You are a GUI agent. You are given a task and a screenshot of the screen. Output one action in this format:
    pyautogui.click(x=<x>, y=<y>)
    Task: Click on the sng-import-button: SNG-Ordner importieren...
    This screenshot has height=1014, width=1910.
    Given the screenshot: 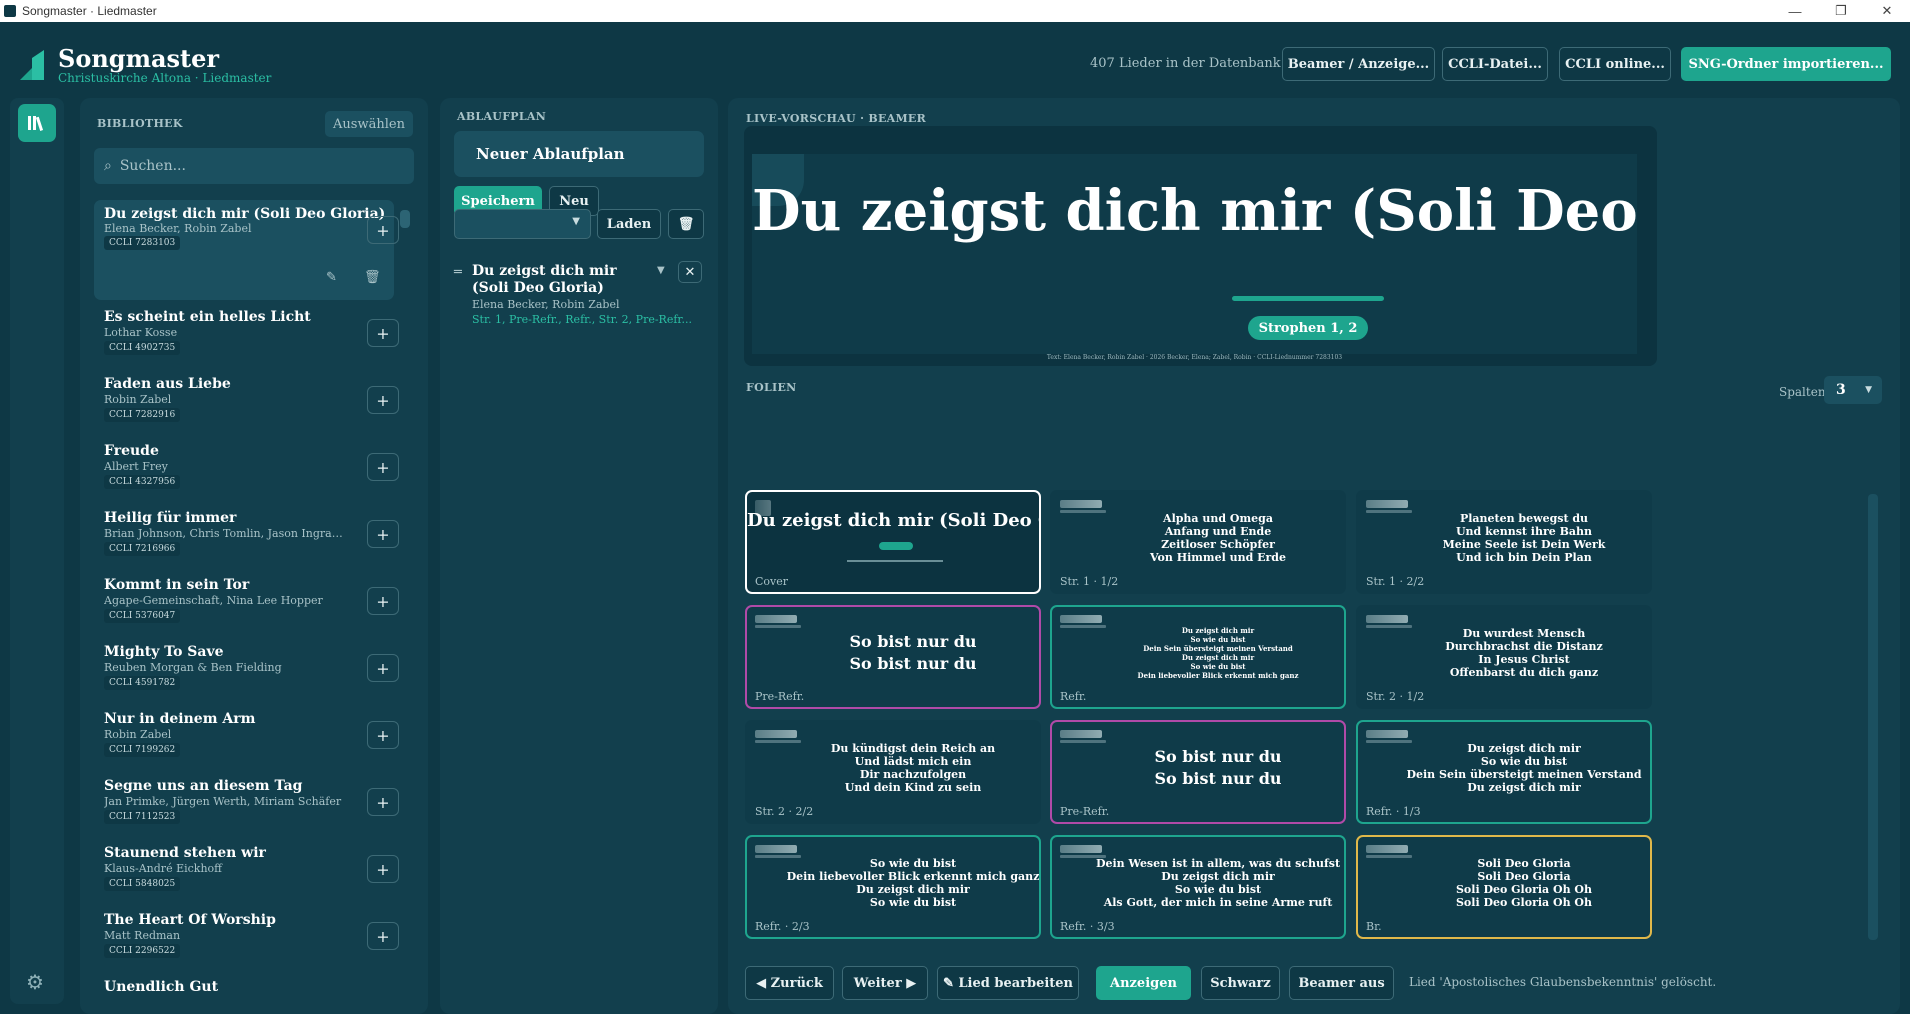 What is the action you would take?
    pyautogui.click(x=1786, y=64)
    